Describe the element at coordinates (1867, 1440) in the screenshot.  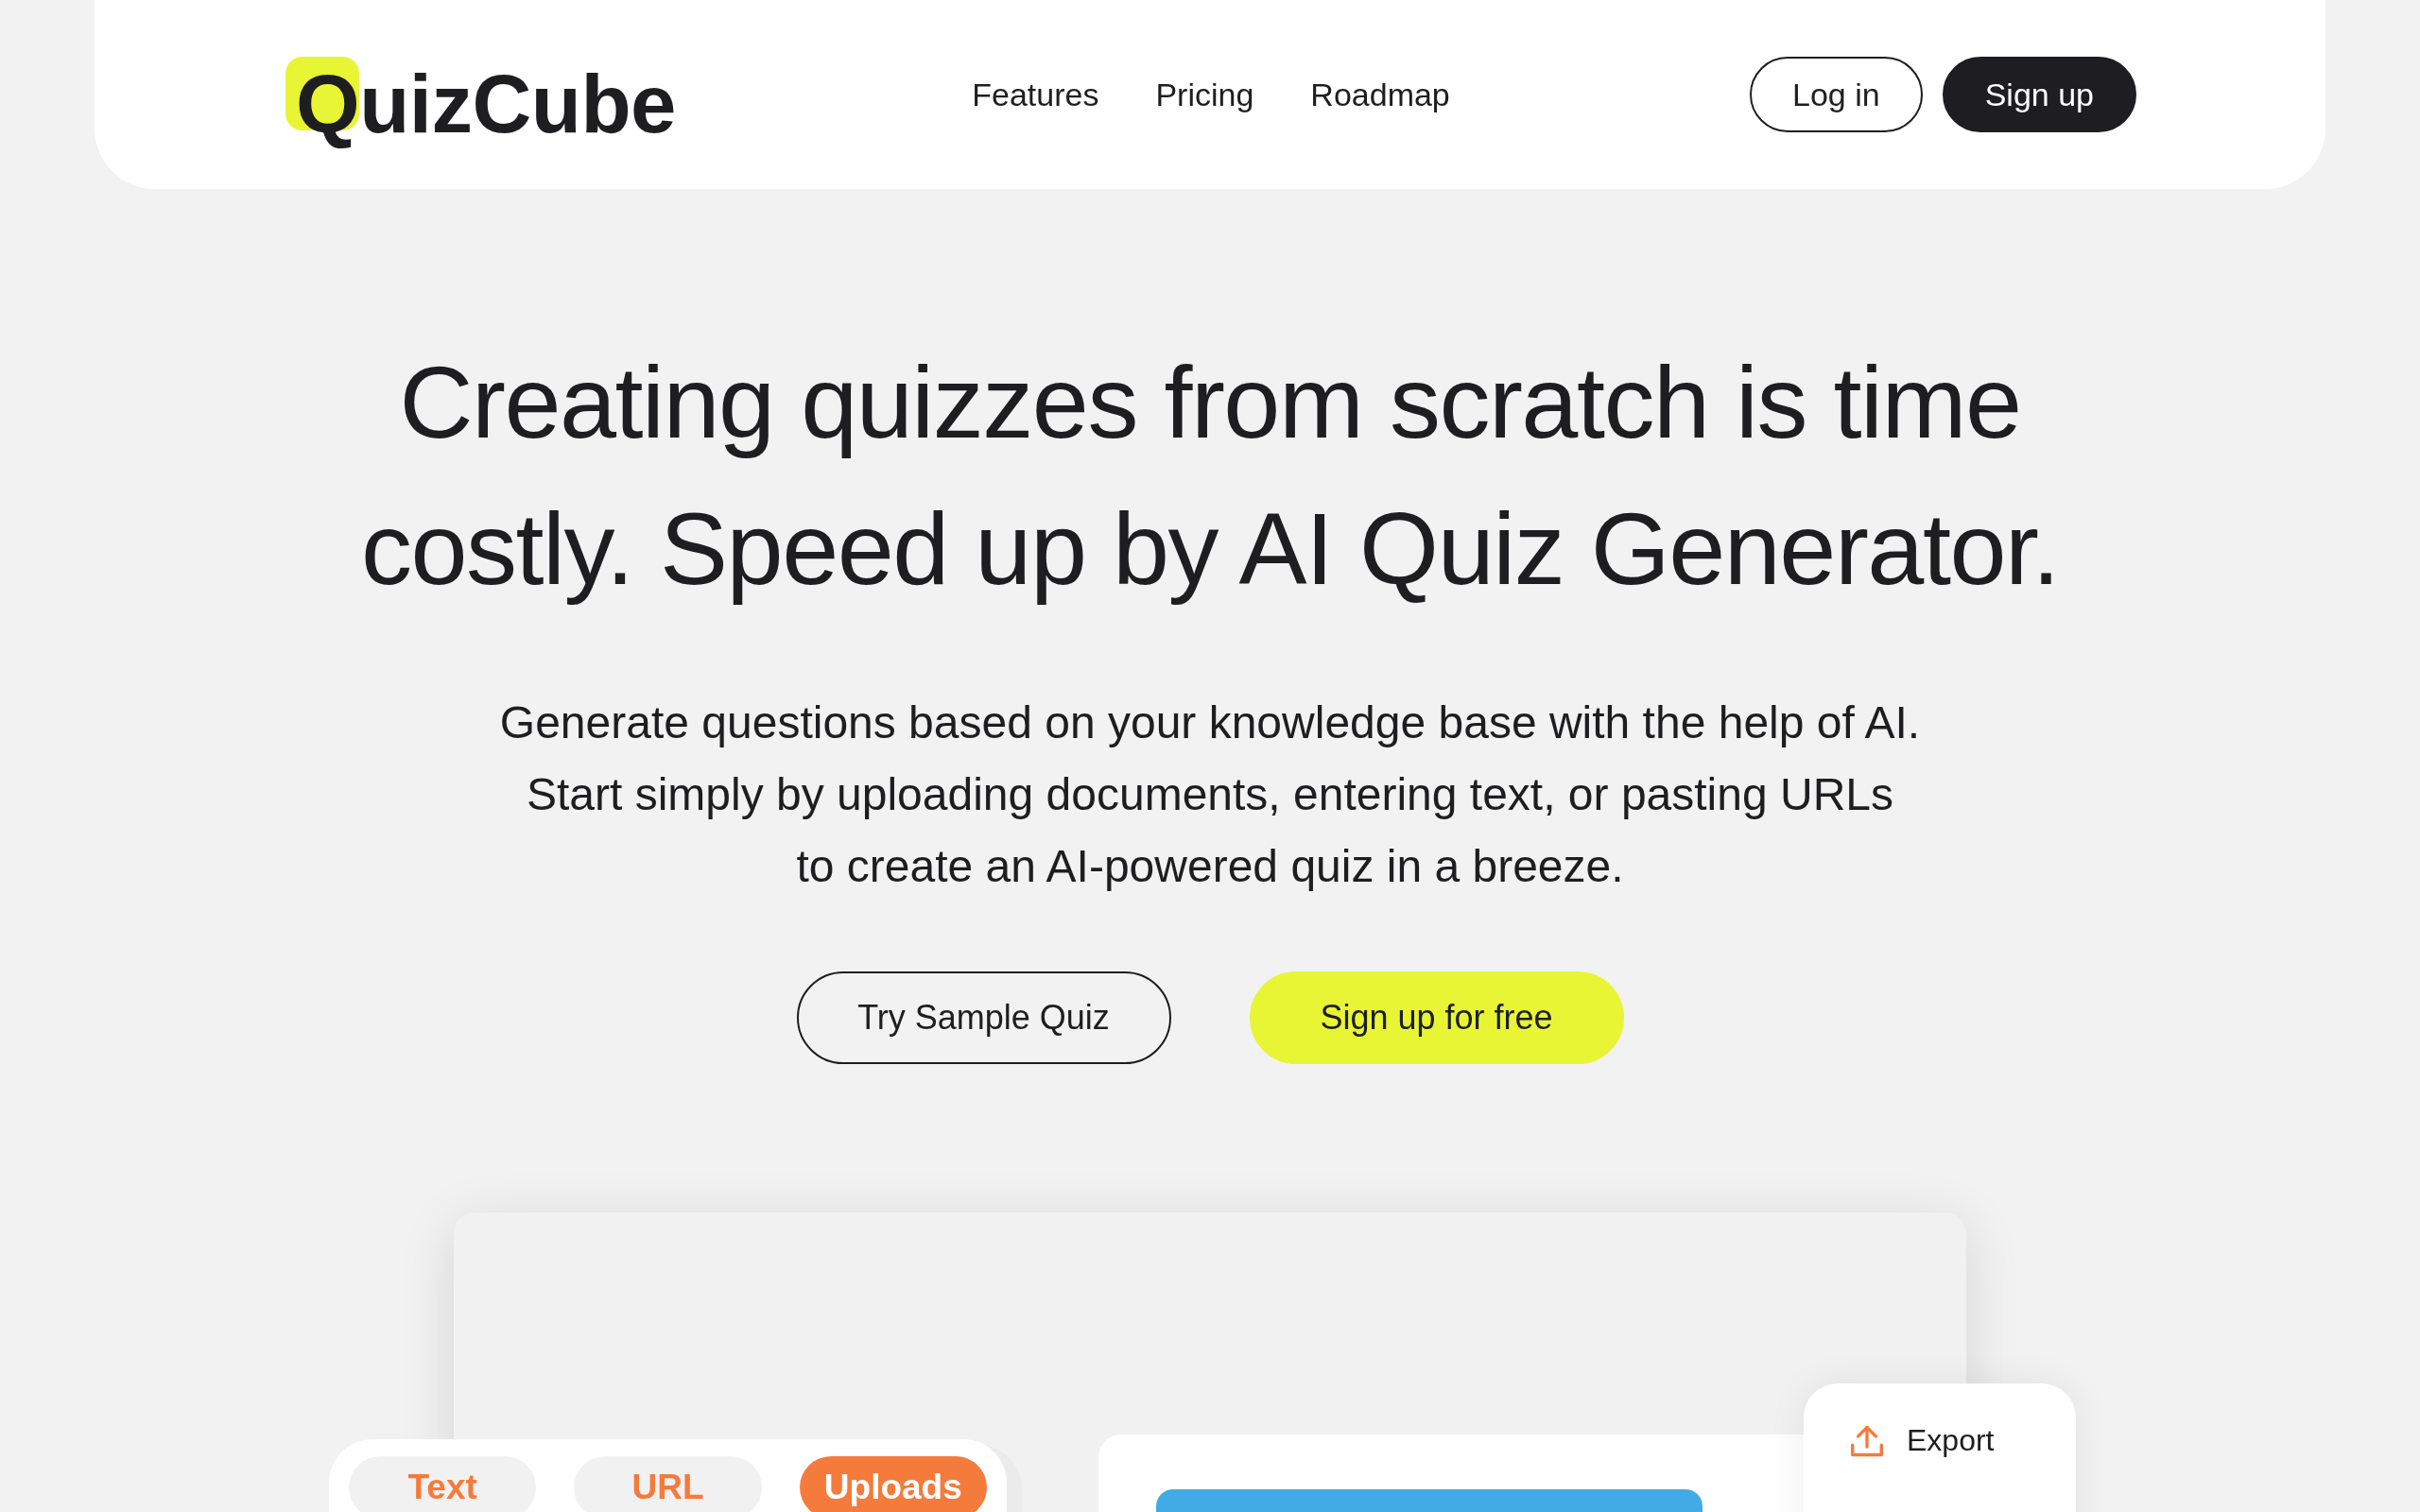
I see `upload-icon` at that location.